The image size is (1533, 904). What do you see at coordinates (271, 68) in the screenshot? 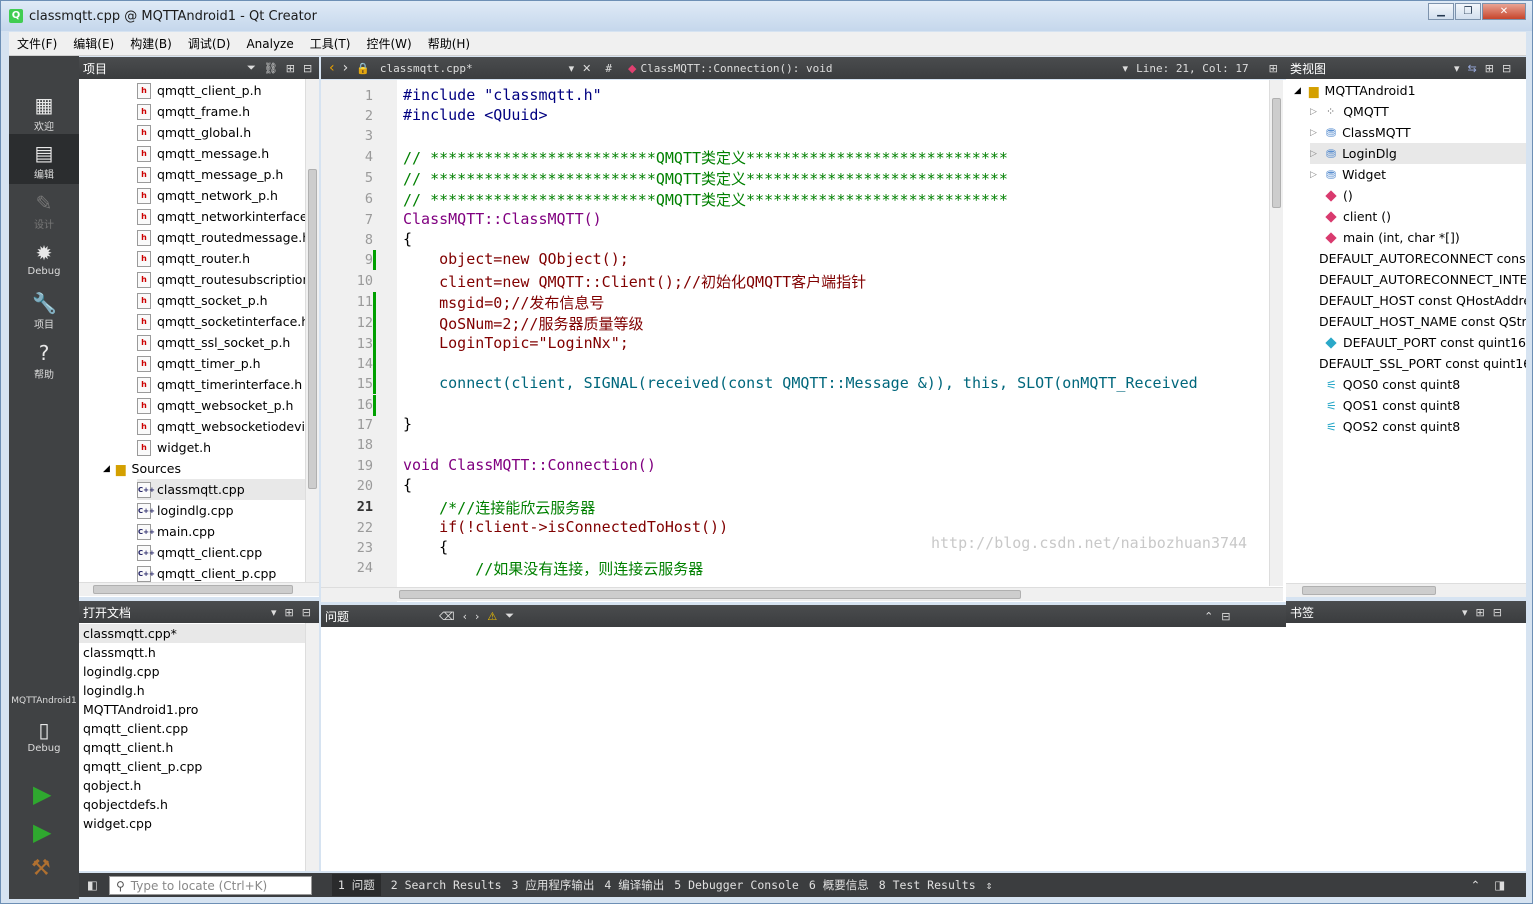
I see `link-icon: ⛓` at bounding box center [271, 68].